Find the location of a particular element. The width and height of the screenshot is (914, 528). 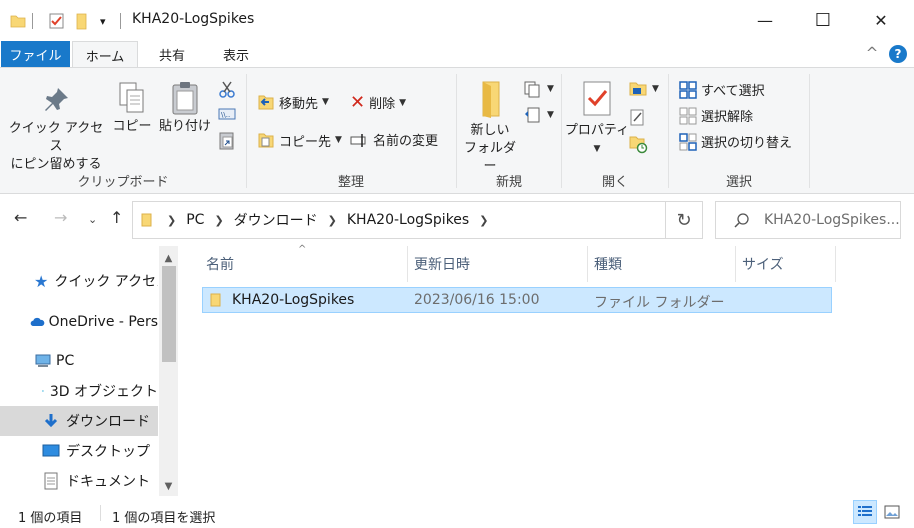

maximize-button: ☐ is located at coordinates (823, 20).